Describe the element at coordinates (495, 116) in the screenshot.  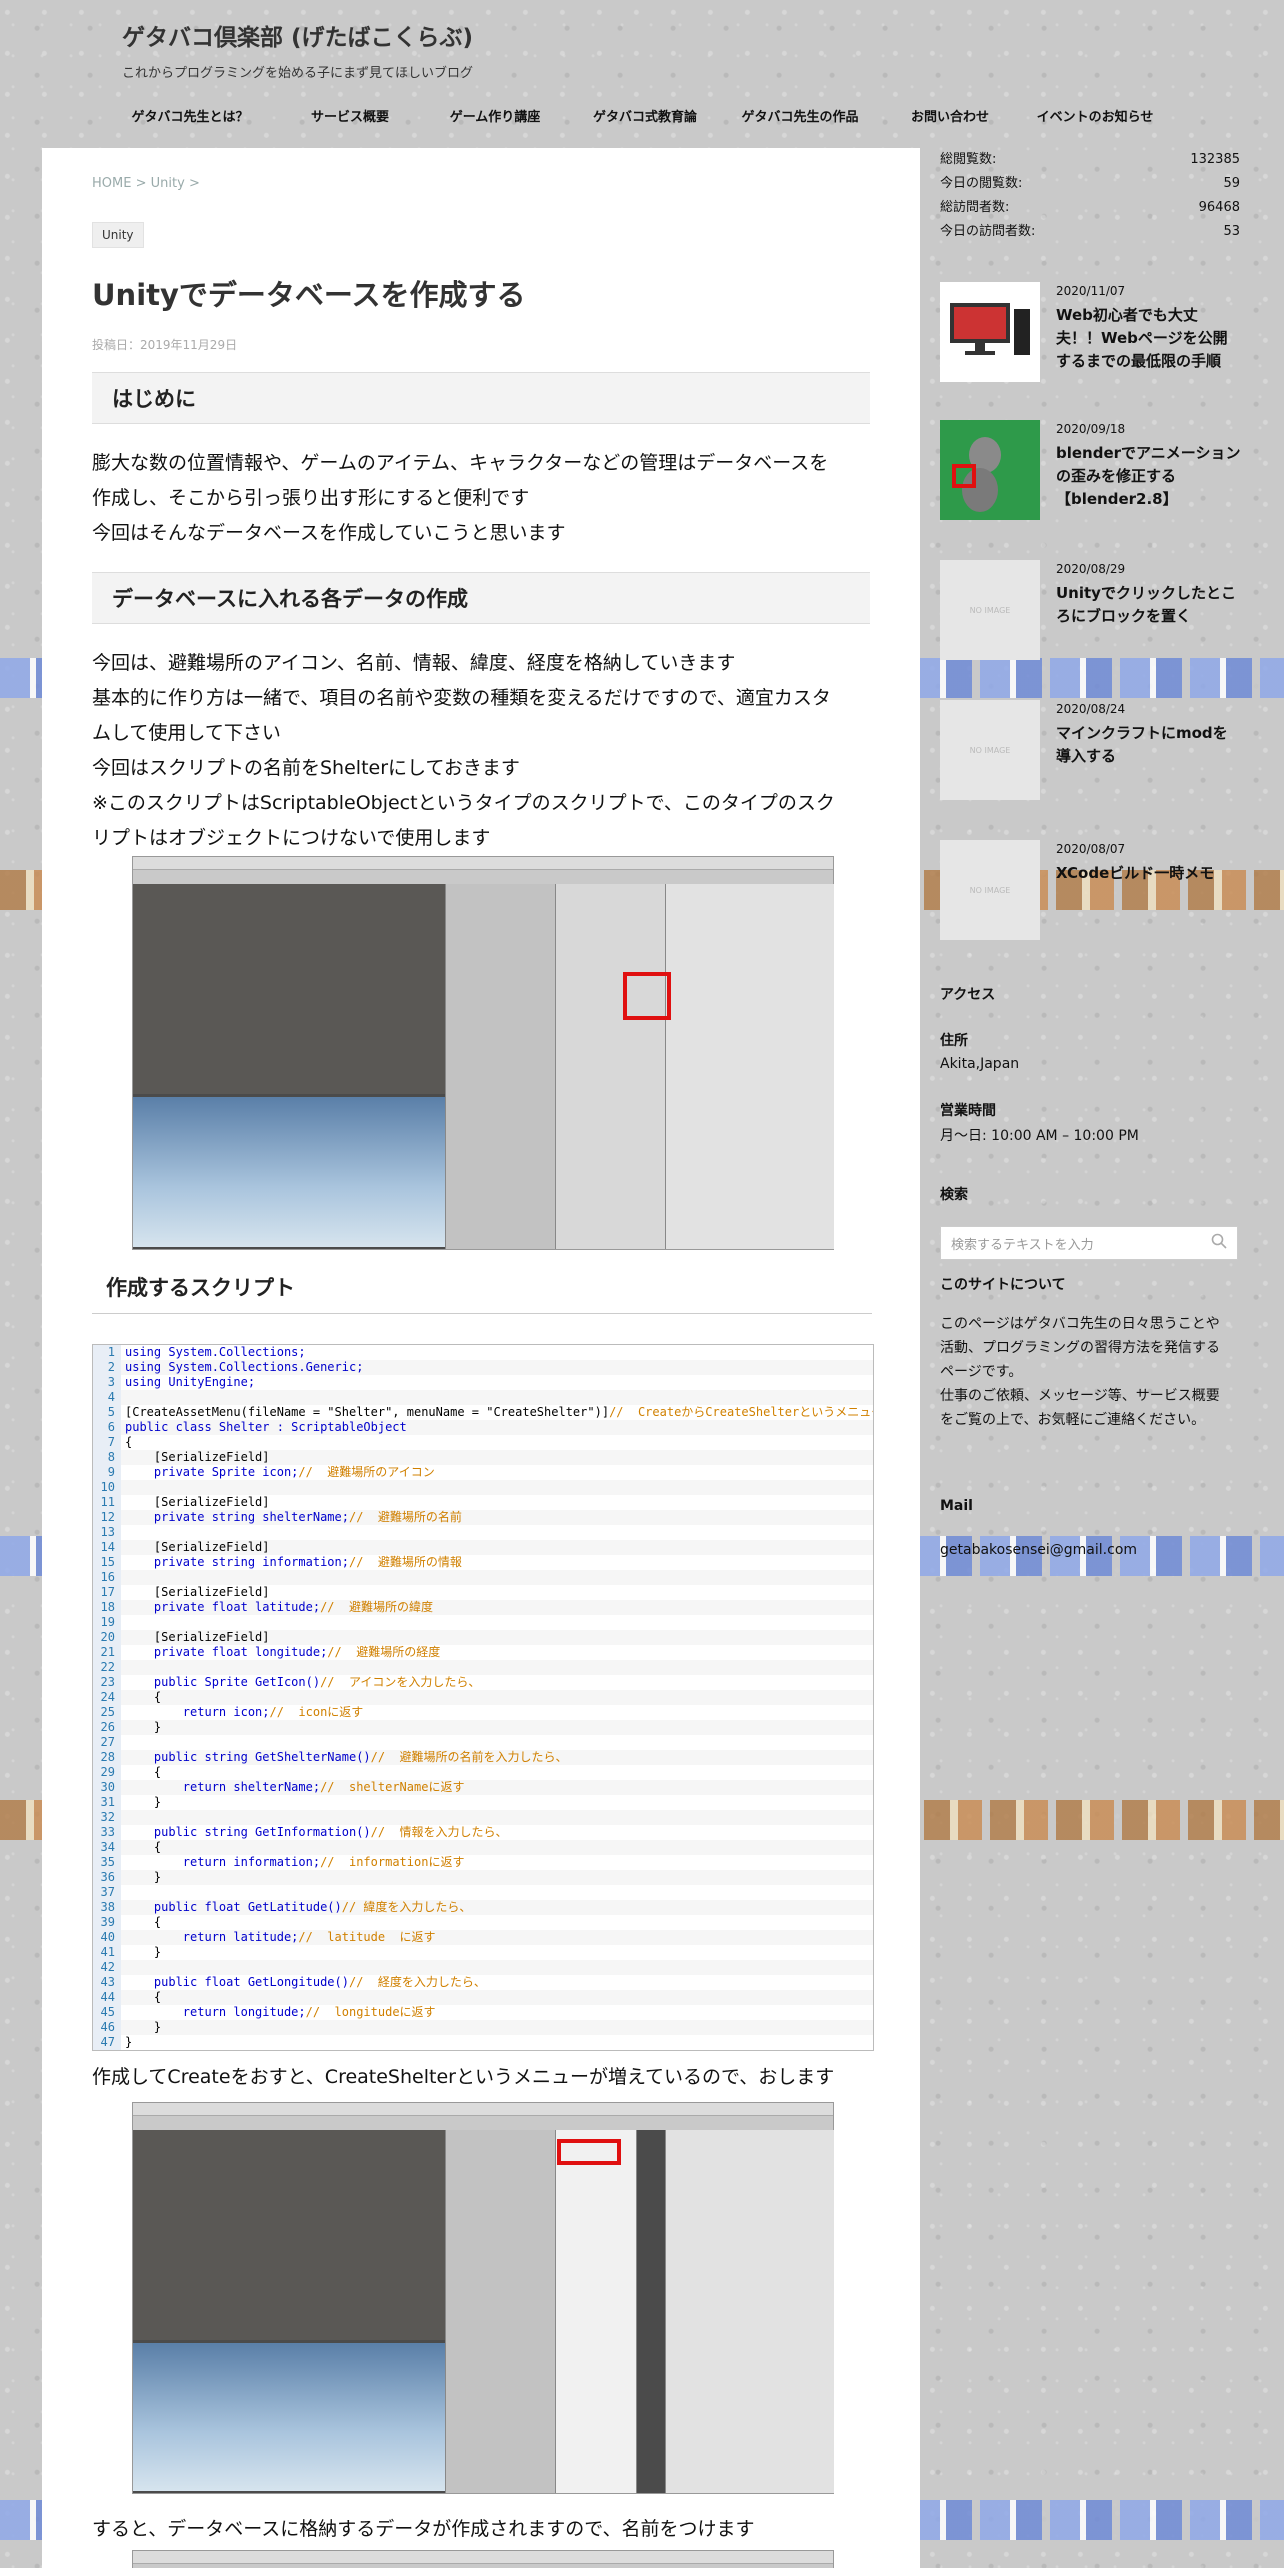
I see `nav-item-game-course: ゲーム作り講座` at that location.